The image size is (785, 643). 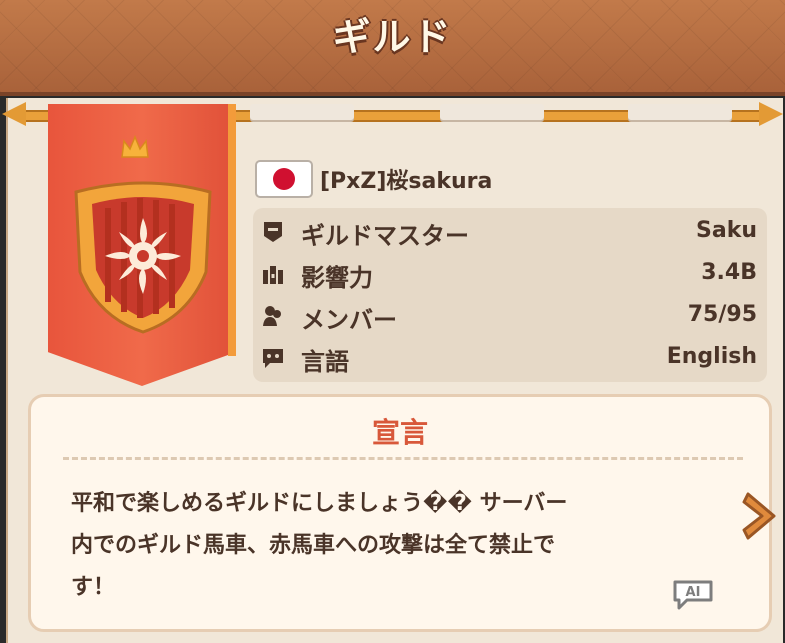 What do you see at coordinates (313, 545) in the screenshot?
I see `declaration-line: 内でのギルド馬車、赤馬車への攻撃は全て禁止で` at bounding box center [313, 545].